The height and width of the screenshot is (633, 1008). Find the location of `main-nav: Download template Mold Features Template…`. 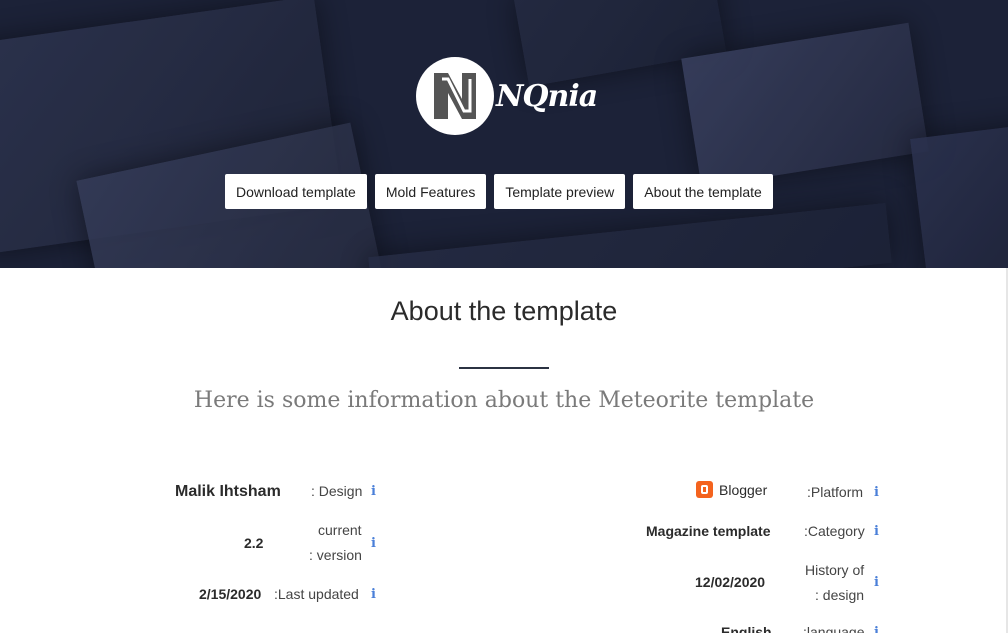

main-nav: Download template Mold Features Template… is located at coordinates (499, 191).